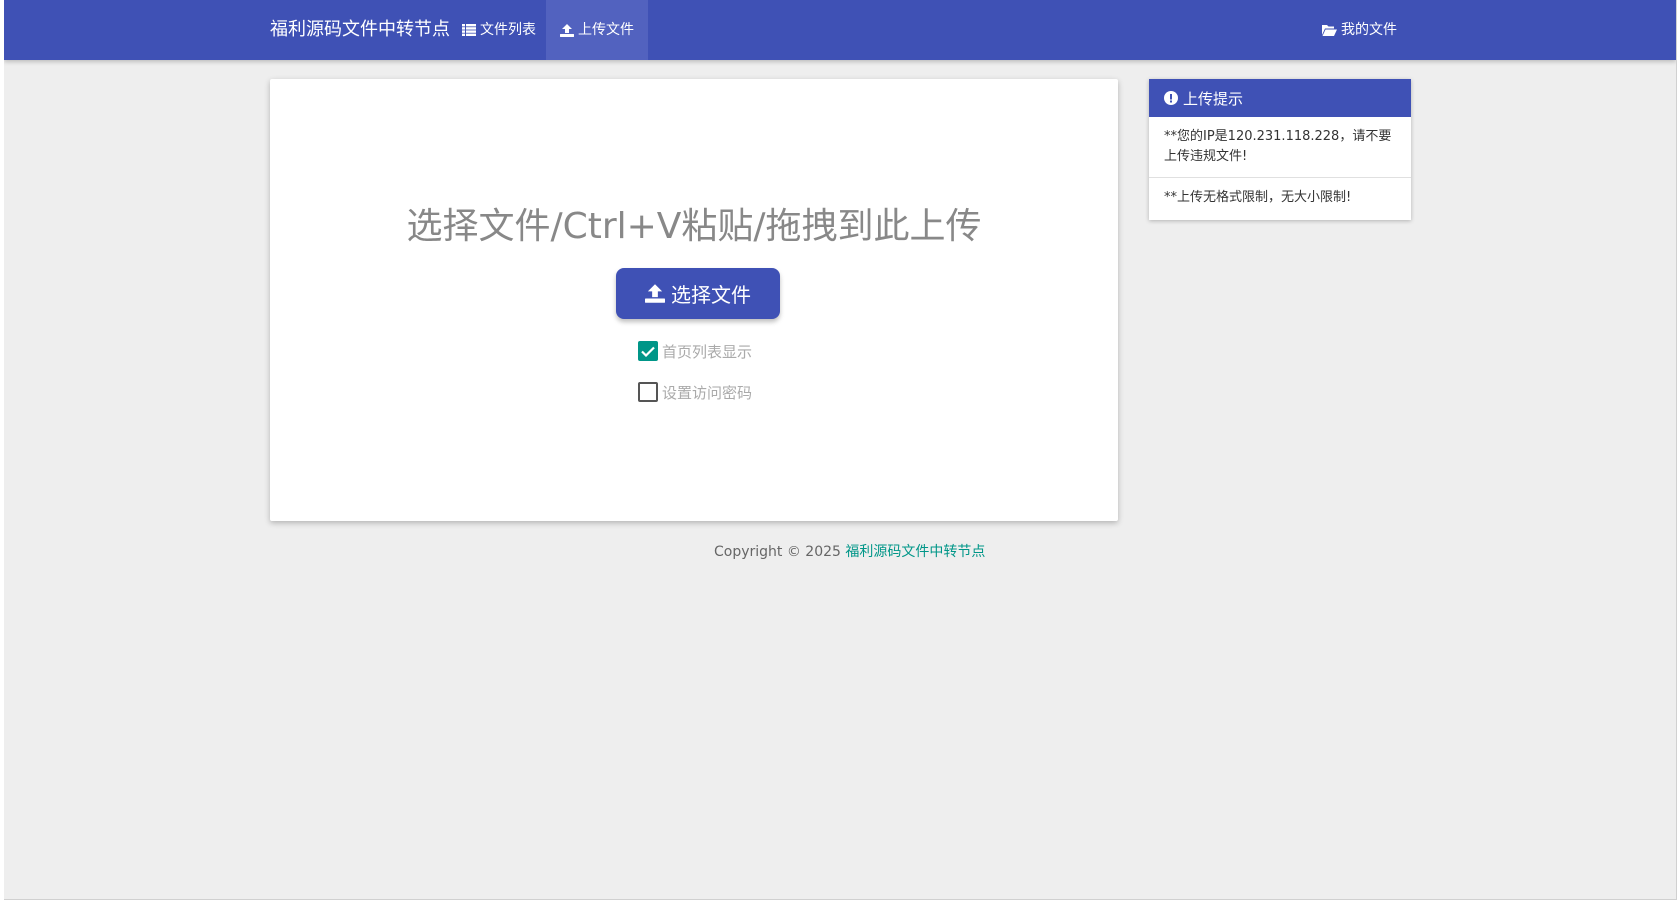 Image resolution: width=1679 pixels, height=903 pixels. I want to click on show-on-home-checkbox-row: 首页列表显示, so click(695, 351).